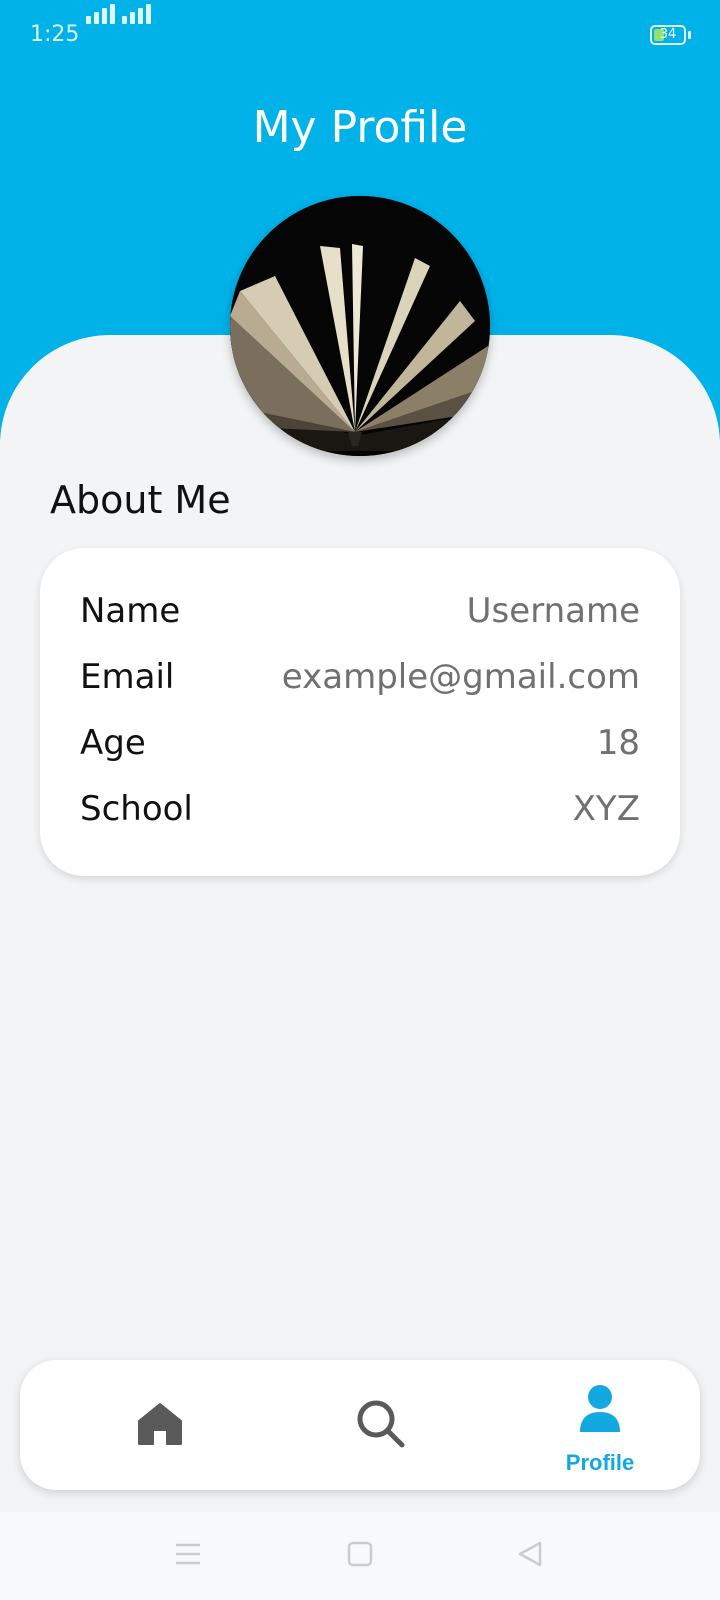  I want to click on nav-item-search, so click(380, 1425).